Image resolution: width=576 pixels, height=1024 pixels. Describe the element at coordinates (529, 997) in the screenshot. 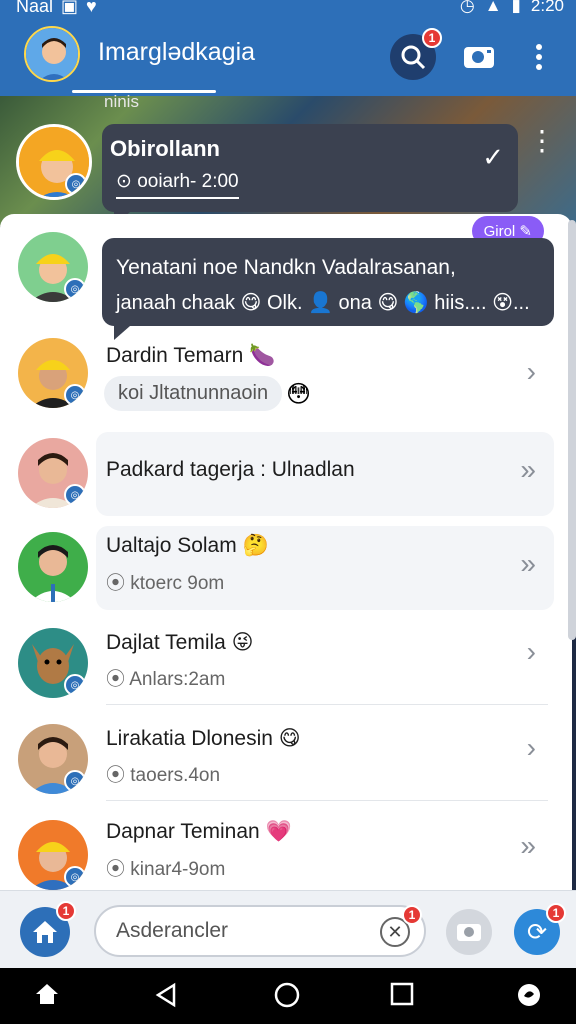

I see `nav-assistant-icon` at that location.